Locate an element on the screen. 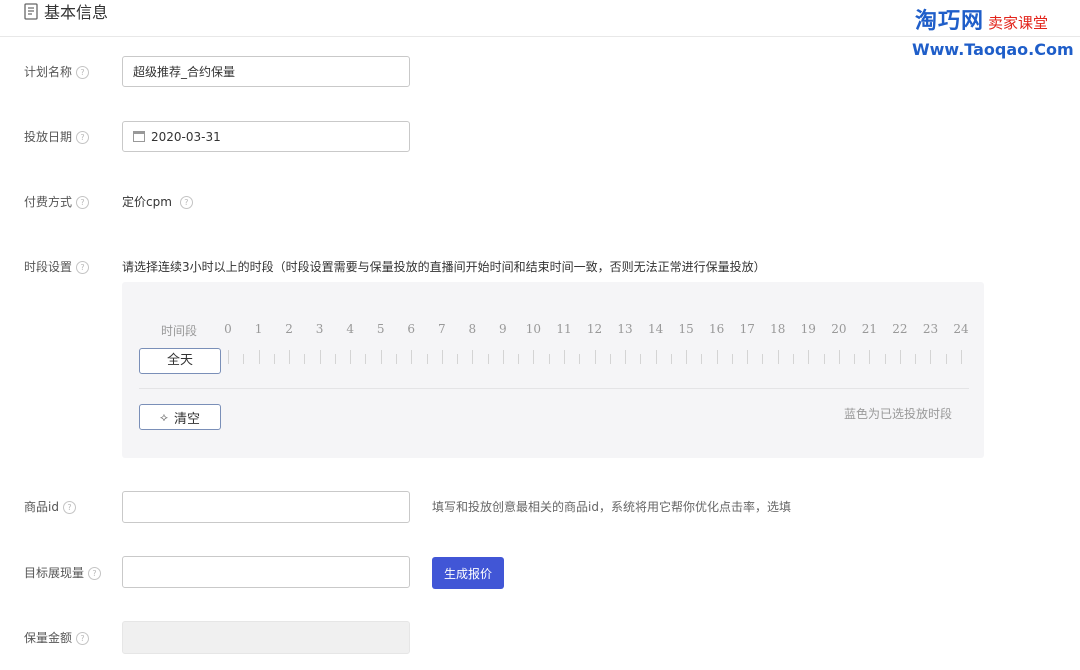  date-value: 2020-03-31 is located at coordinates (186, 136).